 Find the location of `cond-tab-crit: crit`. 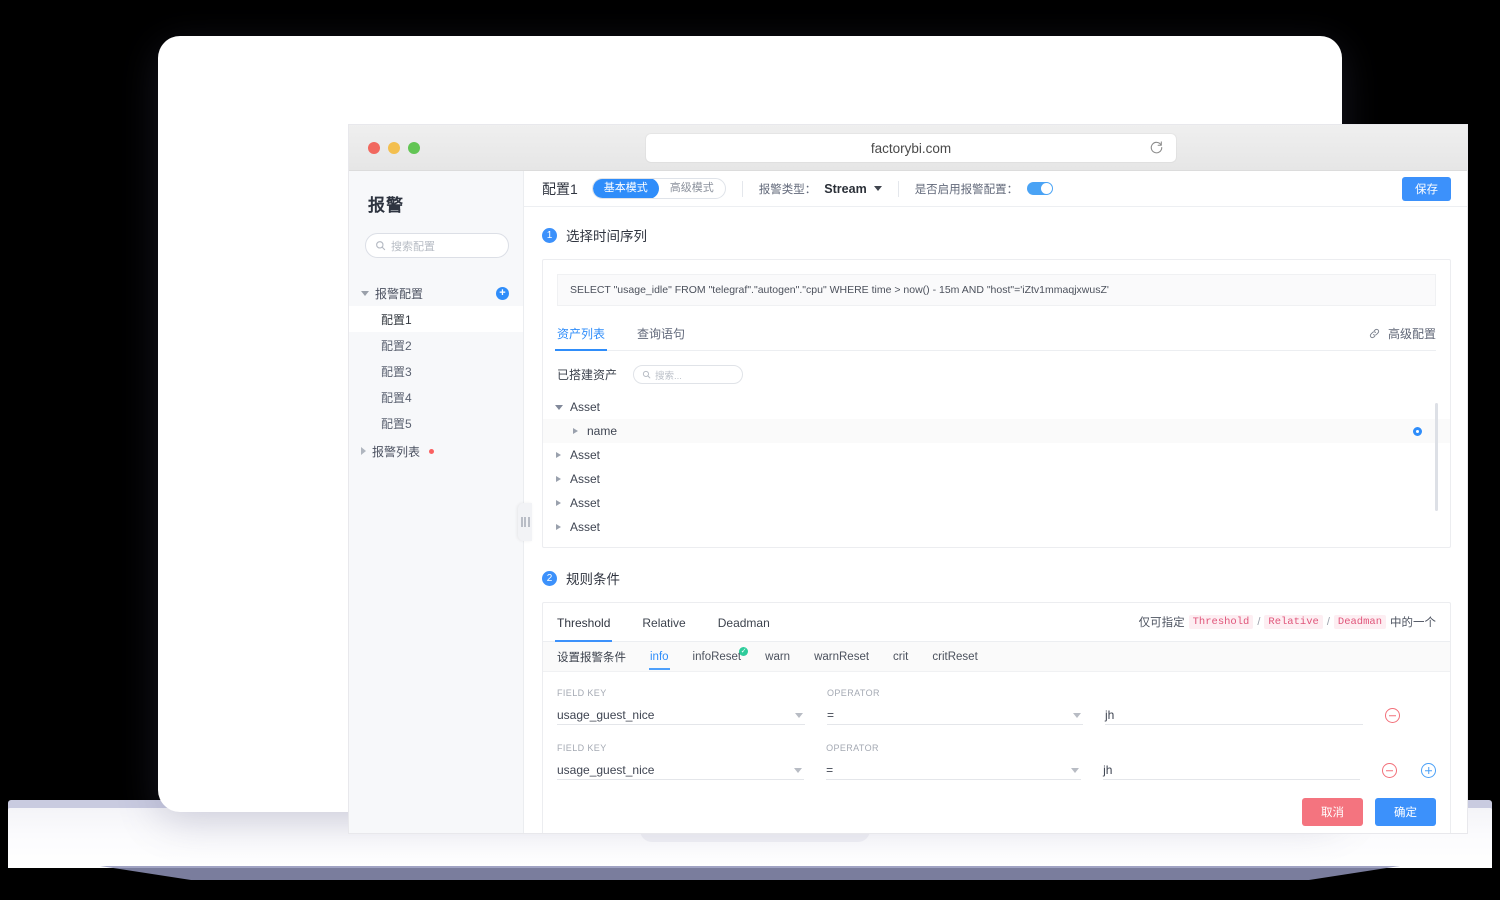

cond-tab-crit: crit is located at coordinates (900, 657).